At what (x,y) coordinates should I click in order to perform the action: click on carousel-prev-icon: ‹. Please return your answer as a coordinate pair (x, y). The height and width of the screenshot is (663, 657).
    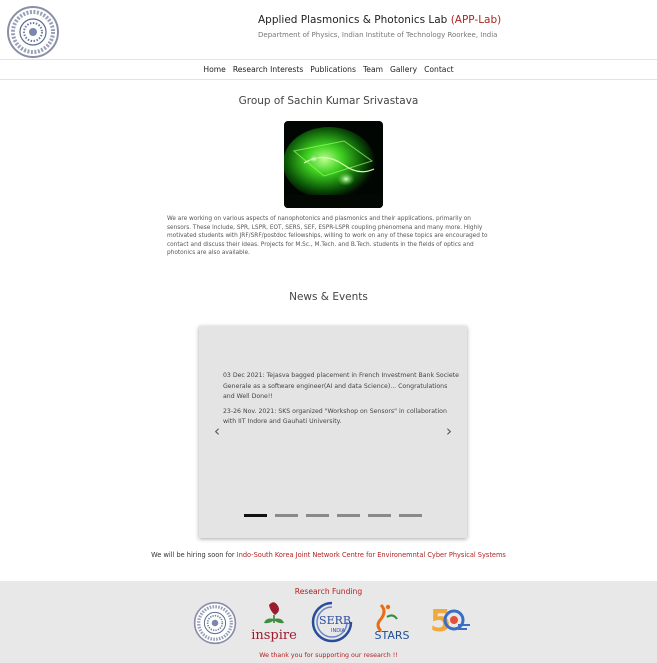
    Looking at the image, I should click on (217, 431).